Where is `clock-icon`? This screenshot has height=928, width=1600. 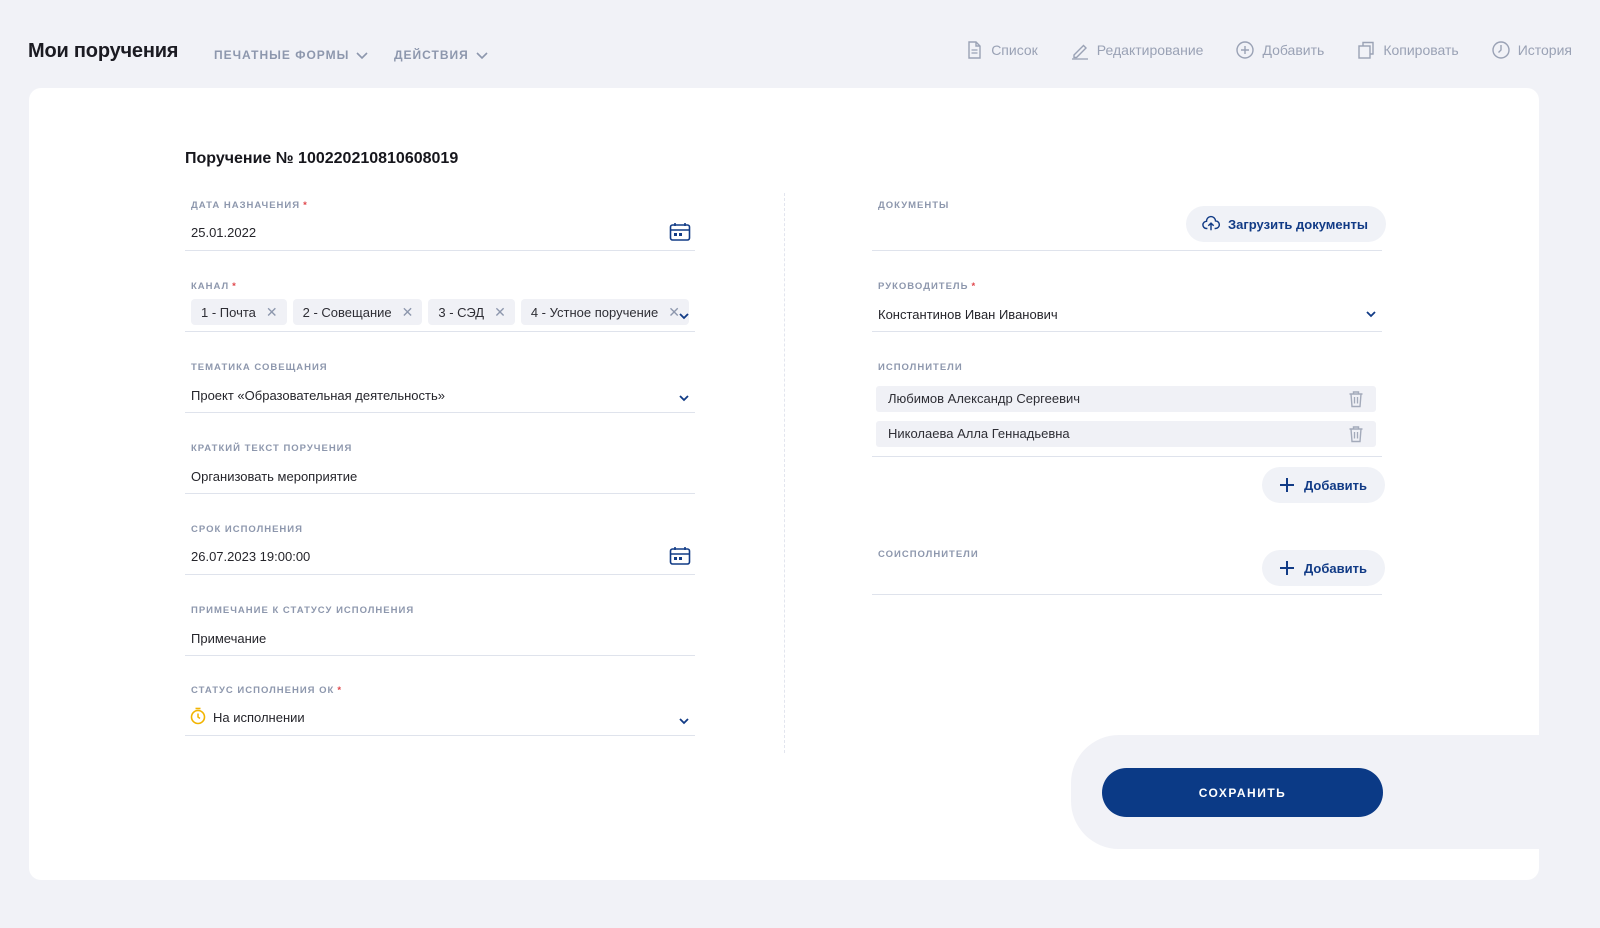 clock-icon is located at coordinates (1501, 50).